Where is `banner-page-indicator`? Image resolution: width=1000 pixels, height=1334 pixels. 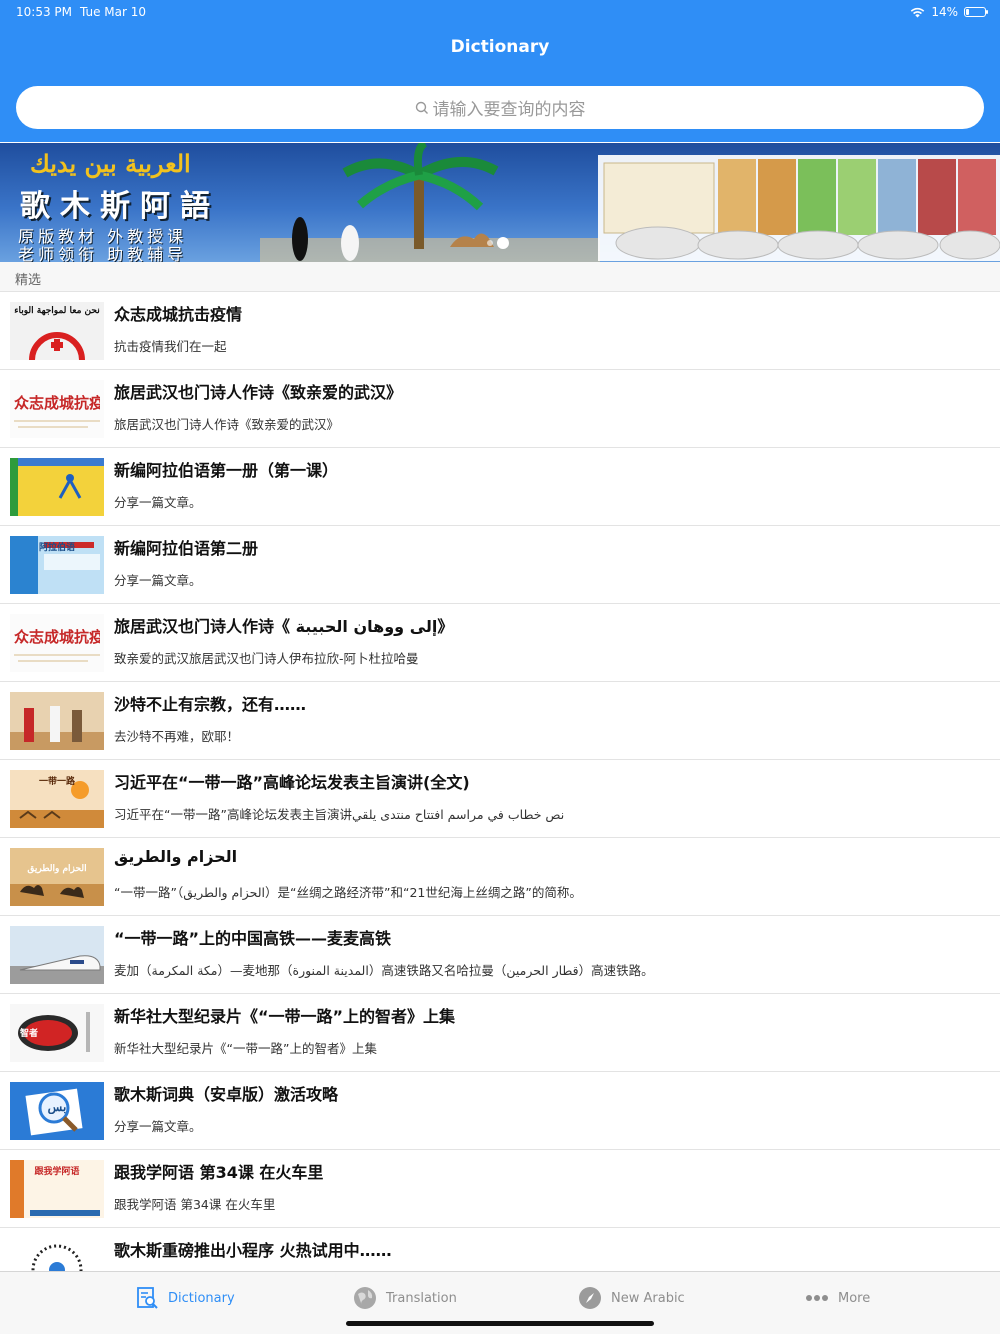 banner-page-indicator is located at coordinates (498, 243).